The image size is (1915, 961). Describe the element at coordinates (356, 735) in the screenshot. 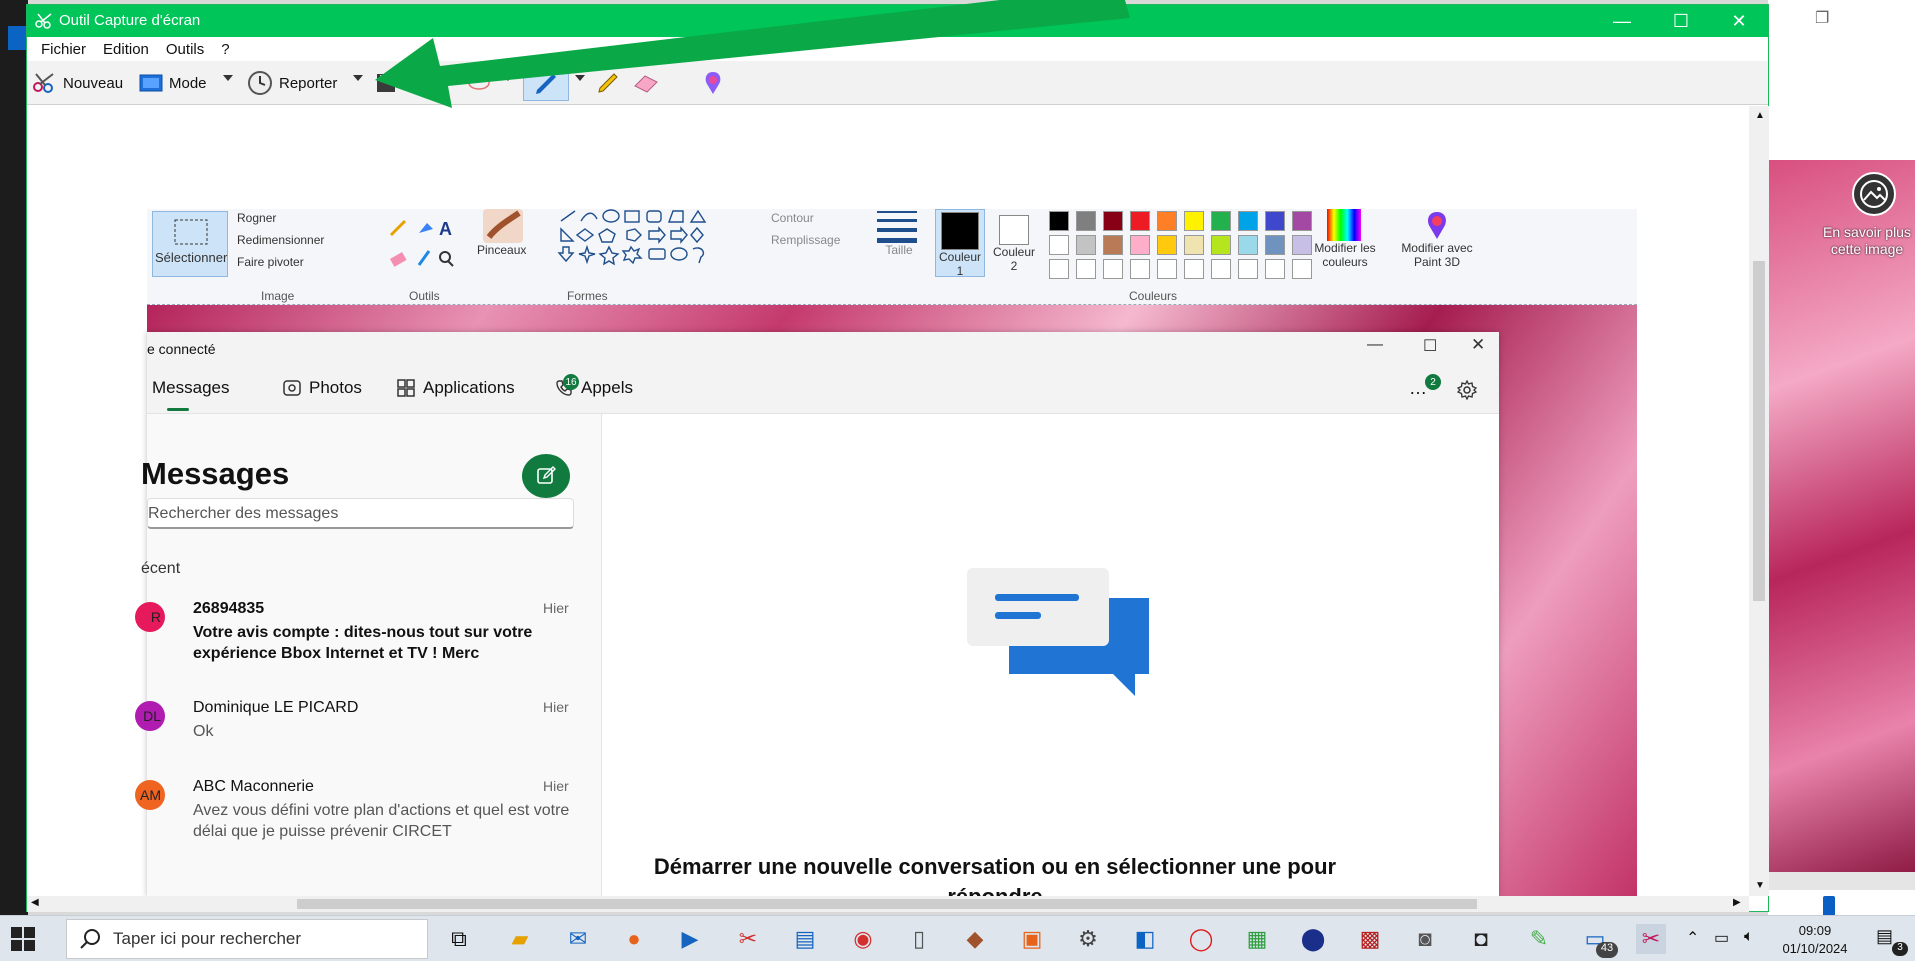

I see `conversation-item: DL Dominique LE PICARD Hier Ok` at that location.